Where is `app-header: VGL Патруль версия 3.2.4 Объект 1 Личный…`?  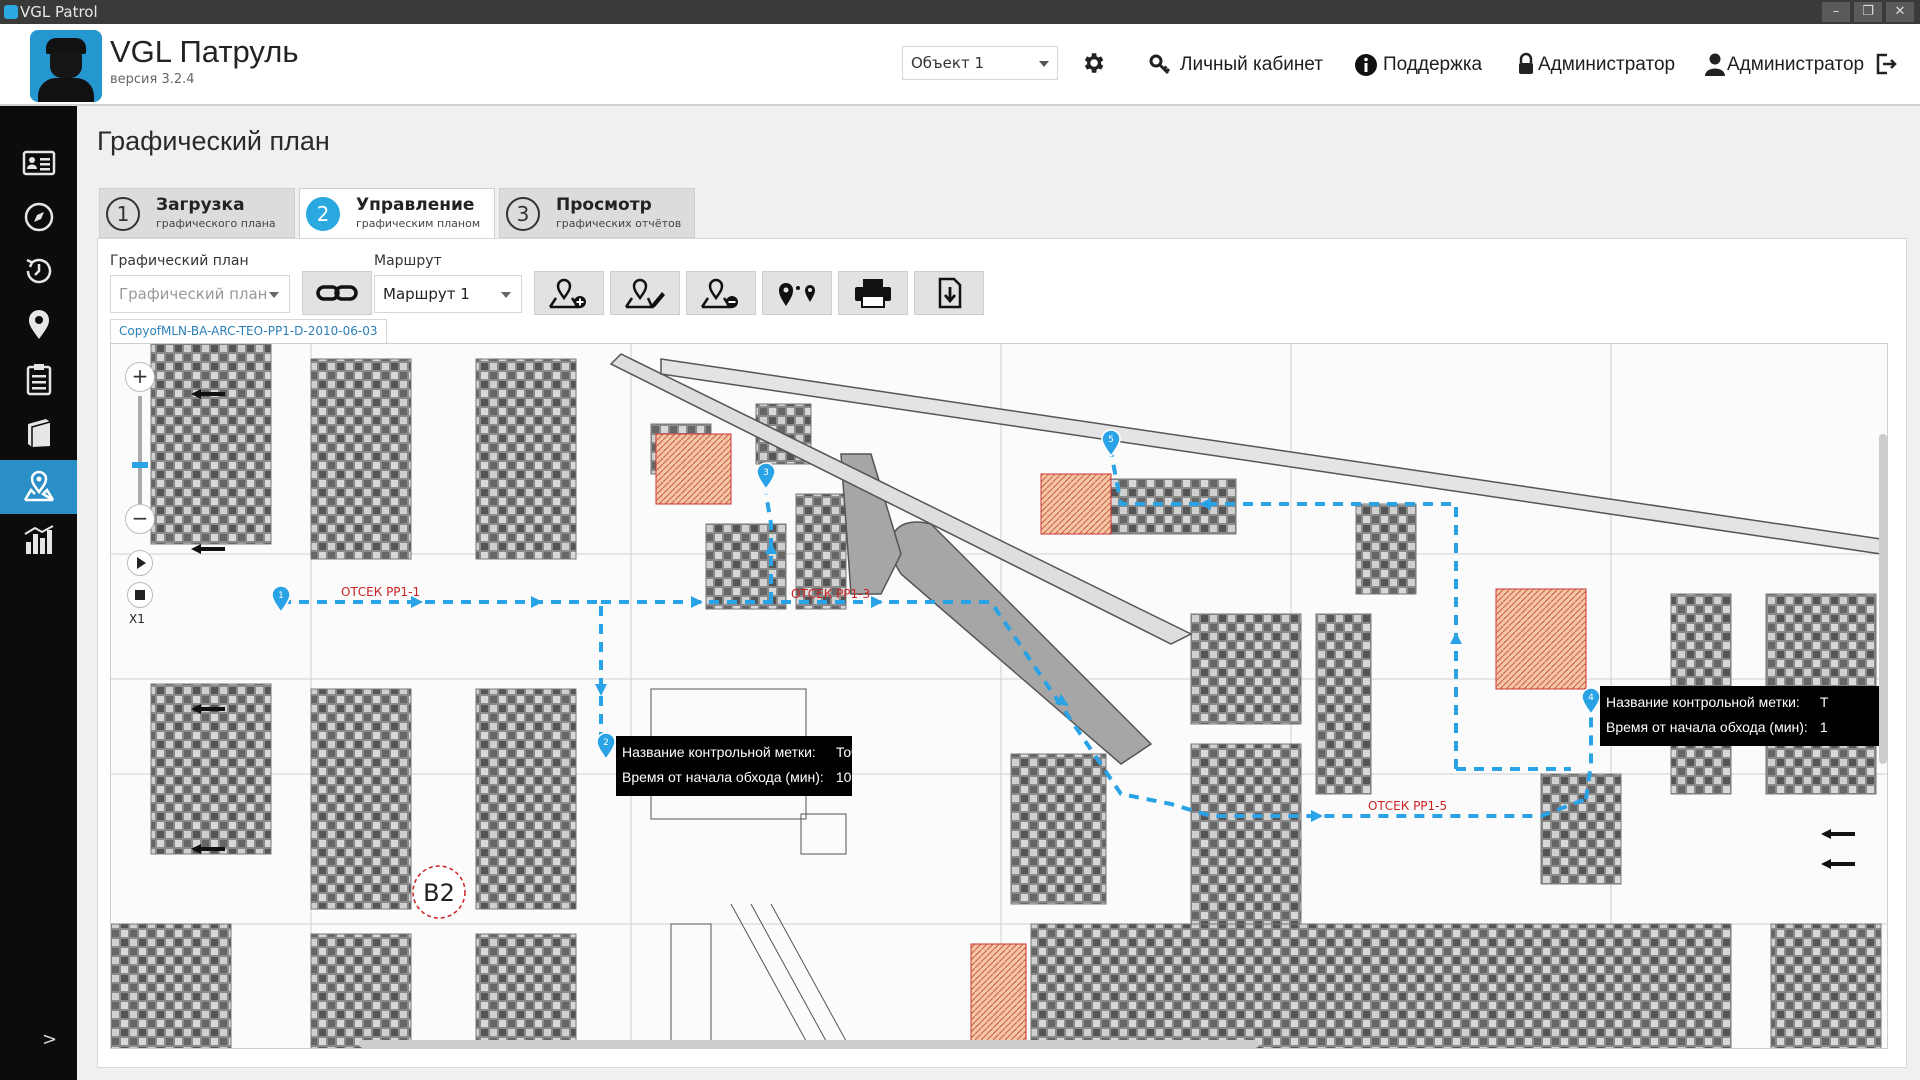
app-header: VGL Патруль версия 3.2.4 Объект 1 Личный… is located at coordinates (960, 65).